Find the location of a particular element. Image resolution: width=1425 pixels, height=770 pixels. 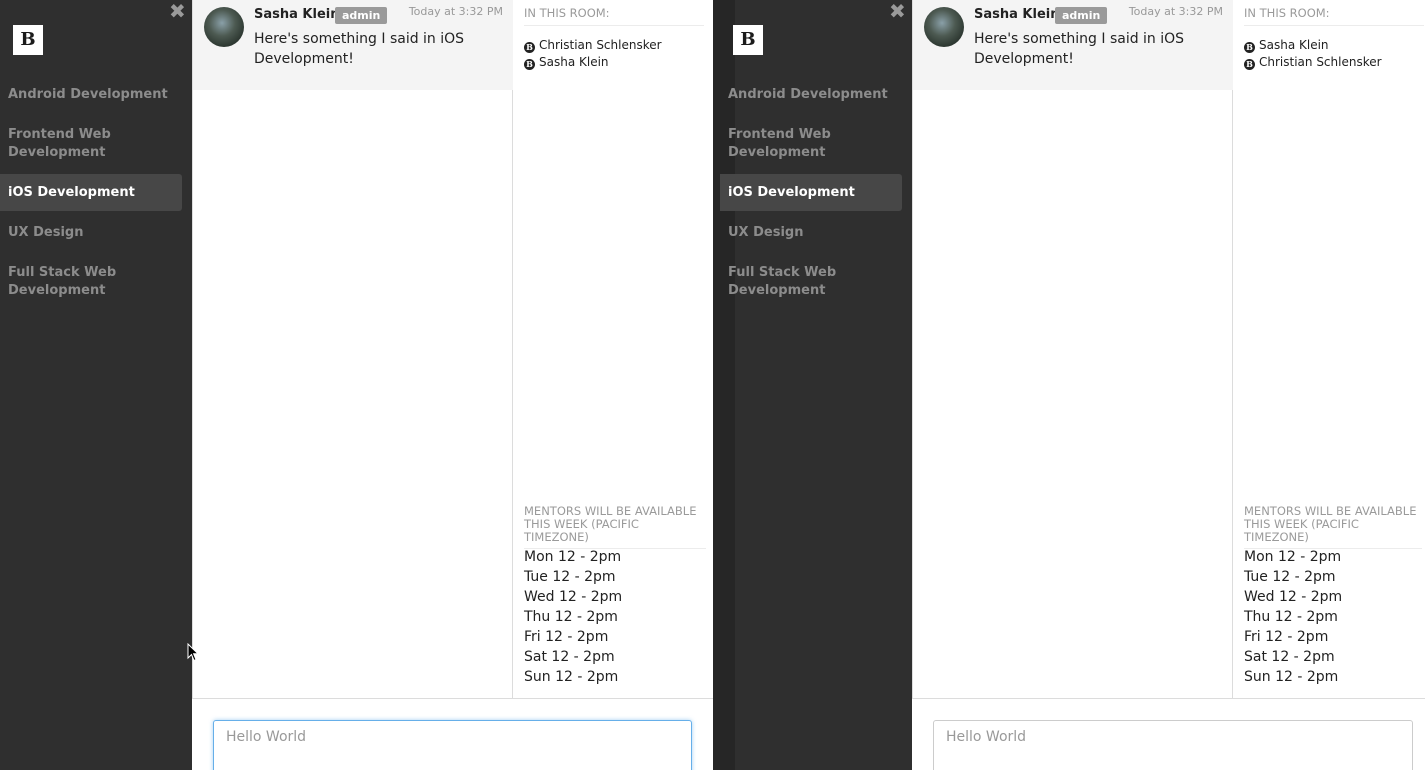

sidebar-strip is located at coordinates (724, 385).